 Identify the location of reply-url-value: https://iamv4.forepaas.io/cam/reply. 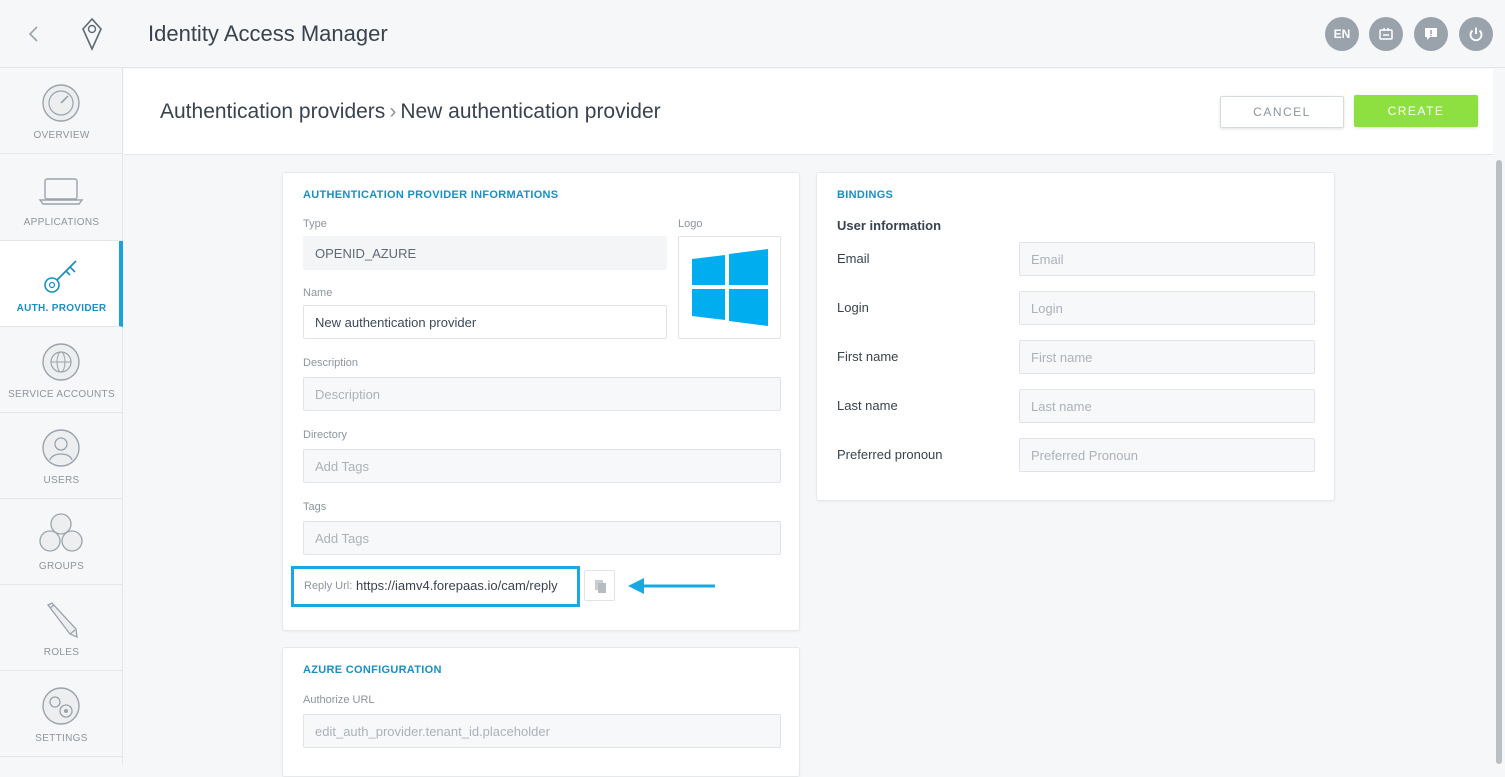
(457, 585).